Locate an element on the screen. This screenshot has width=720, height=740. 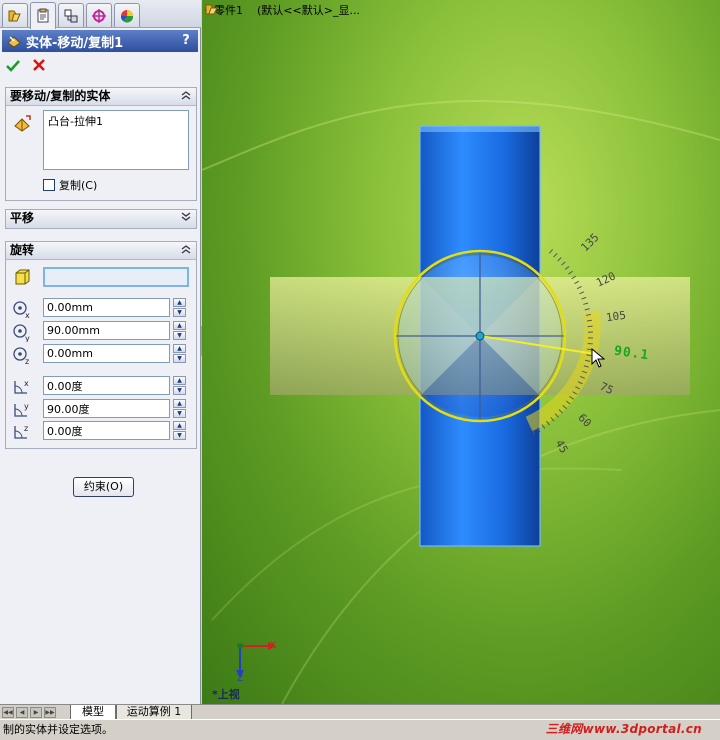
help-button: ? is located at coordinates (186, 40).